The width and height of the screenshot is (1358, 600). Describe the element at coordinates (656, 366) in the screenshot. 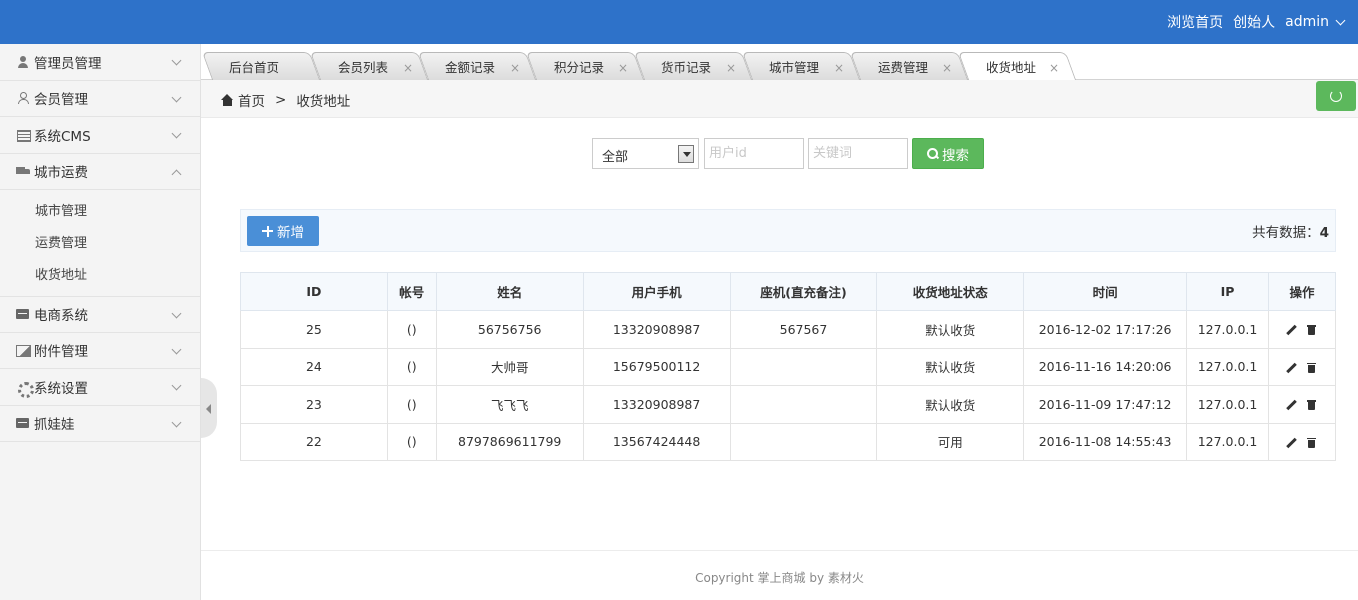

I see `cell-phone: 15679500112` at that location.